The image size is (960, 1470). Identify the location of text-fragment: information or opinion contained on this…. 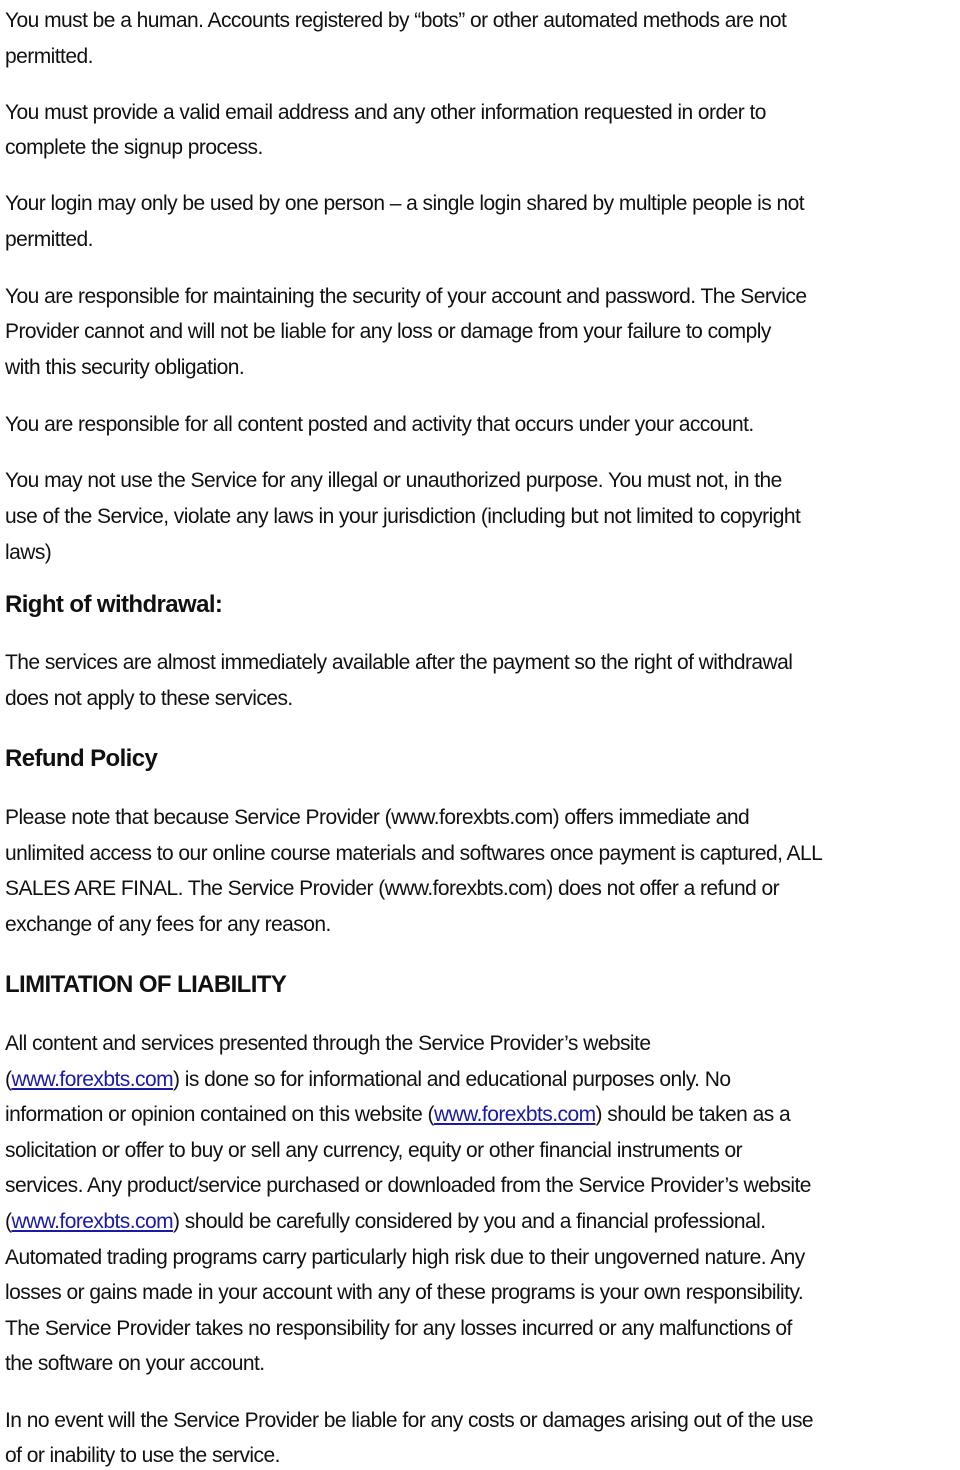
(219, 1114).